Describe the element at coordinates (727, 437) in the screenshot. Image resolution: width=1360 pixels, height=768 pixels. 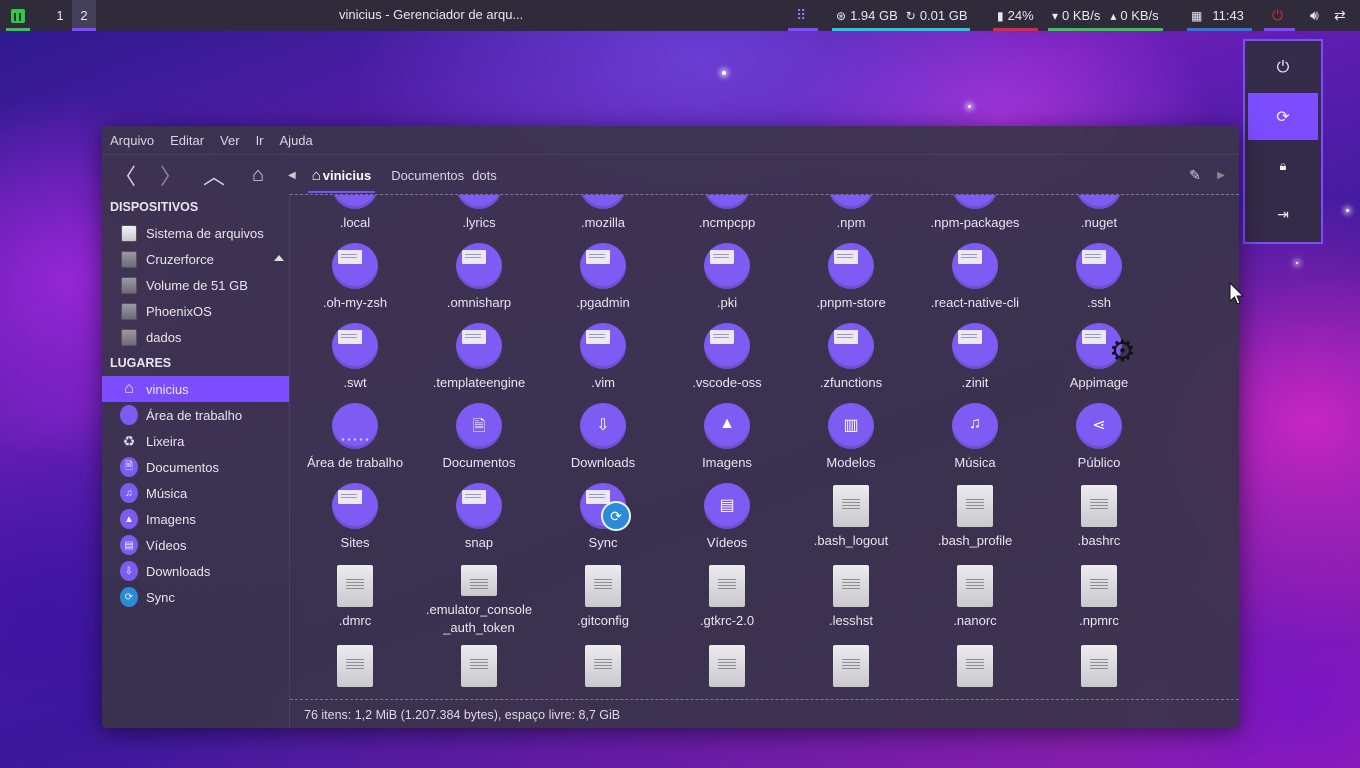
I see `file-item: ▲ Imagens` at that location.